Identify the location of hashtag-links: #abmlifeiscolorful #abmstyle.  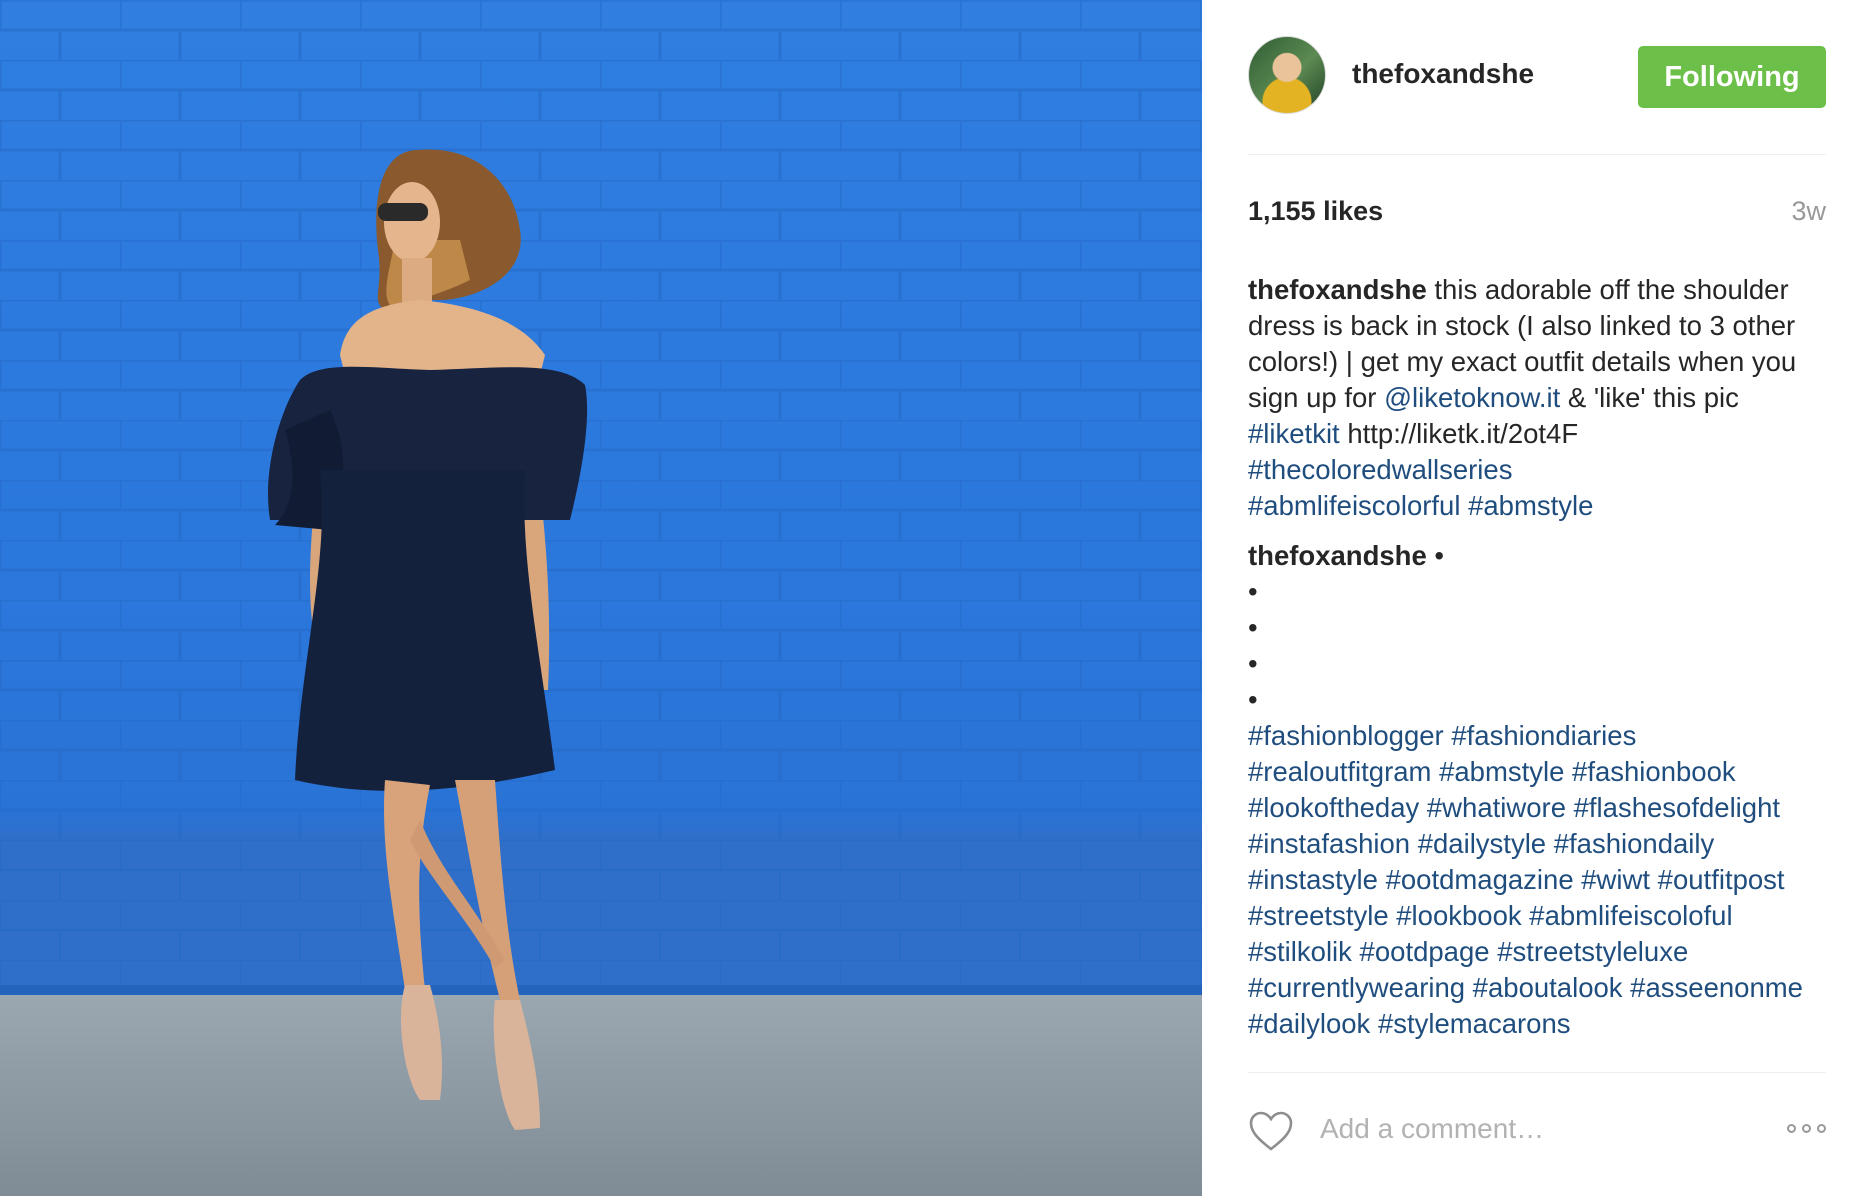
(1420, 505).